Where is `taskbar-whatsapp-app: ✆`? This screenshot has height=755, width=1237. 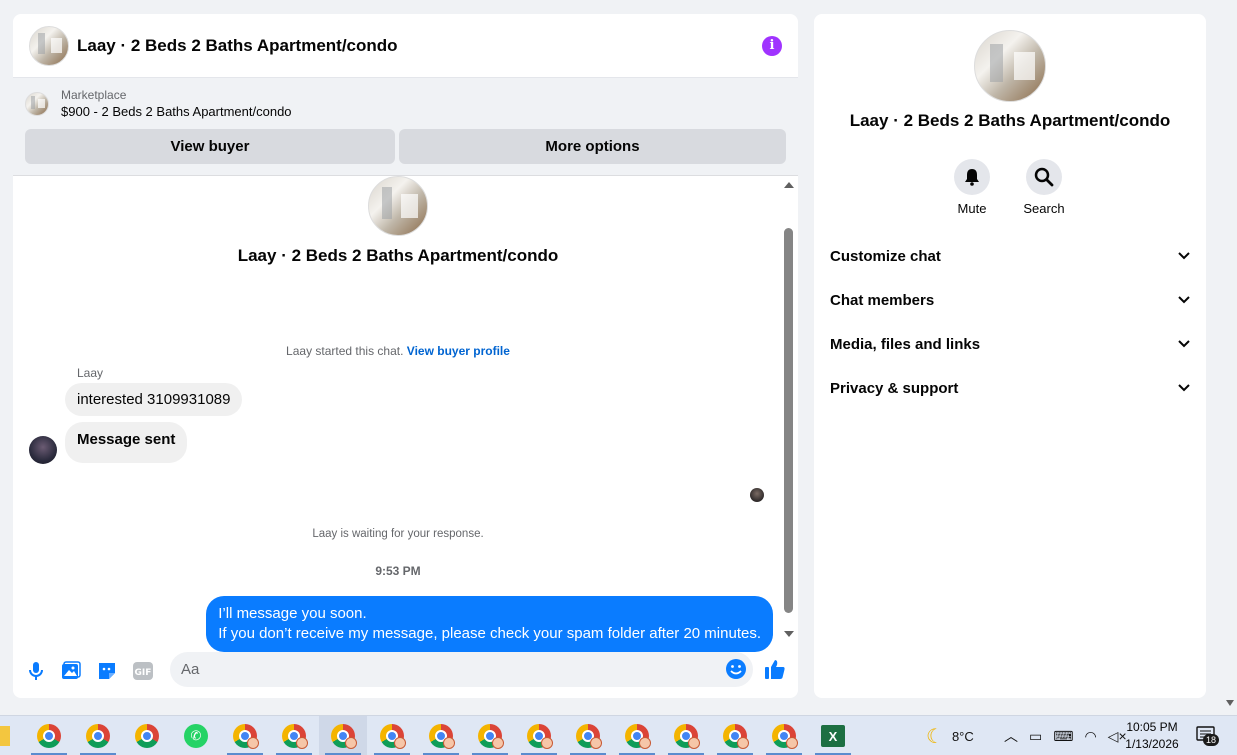
taskbar-whatsapp-app: ✆ is located at coordinates (196, 735).